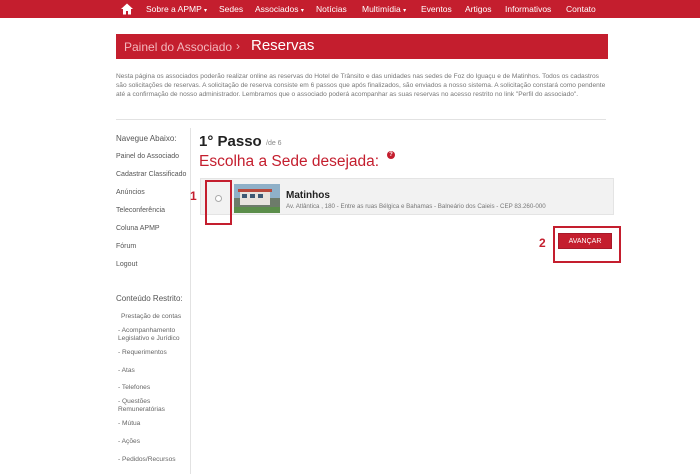 The height and width of the screenshot is (474, 700). I want to click on nav-sobre-apmp: Sobre a APMP ▾, so click(176, 10).